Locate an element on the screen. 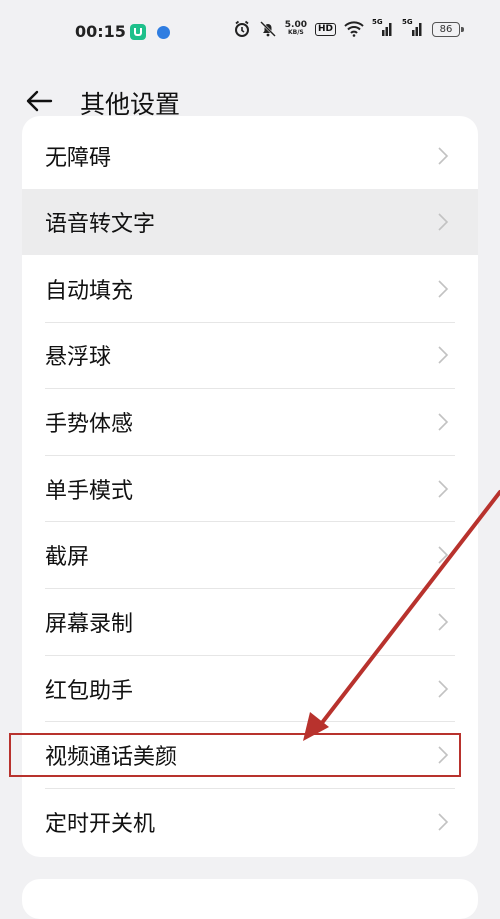 The image size is (500, 919). settings-item-screen-recording: 屏幕录制 is located at coordinates (250, 622).